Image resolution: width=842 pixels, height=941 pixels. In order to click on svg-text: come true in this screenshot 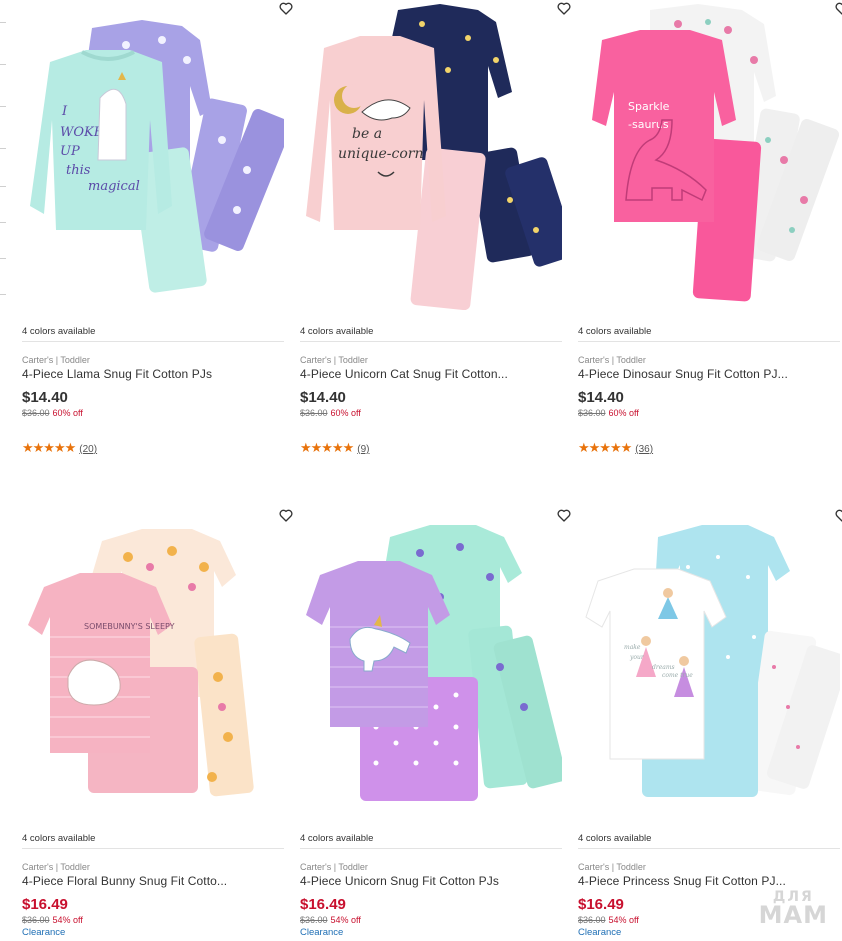, I will do `click(677, 675)`.